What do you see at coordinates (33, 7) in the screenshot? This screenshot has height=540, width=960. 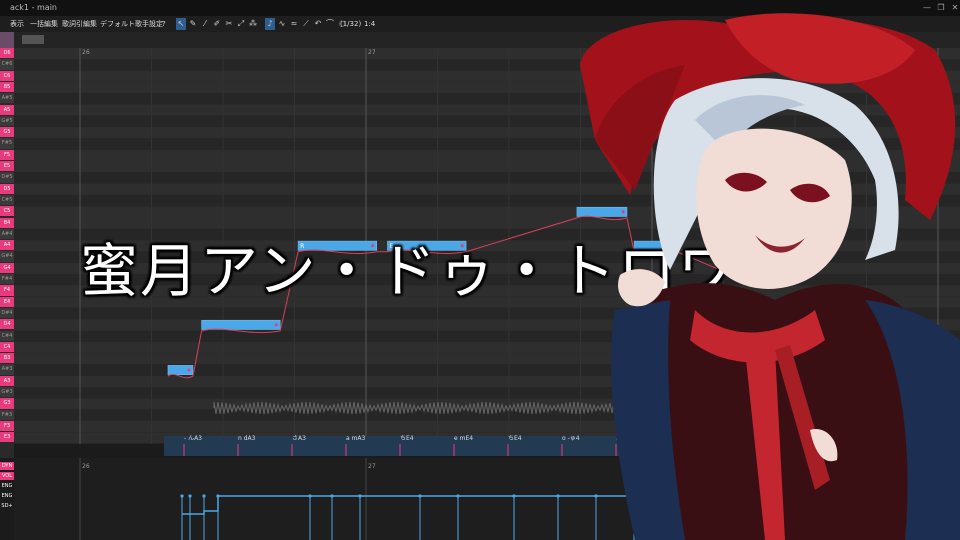 I see `window-title: ack1 - main` at bounding box center [33, 7].